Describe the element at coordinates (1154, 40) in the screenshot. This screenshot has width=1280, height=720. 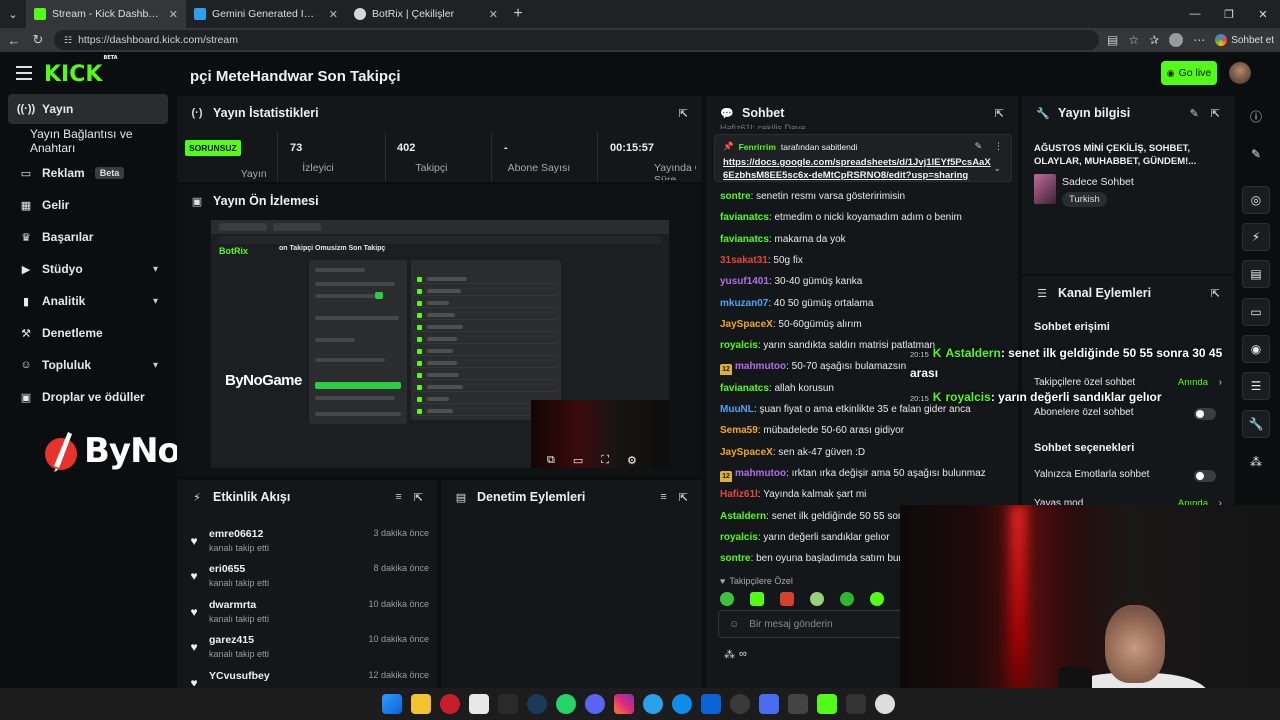
I see `favorites-icon: ✰` at that location.